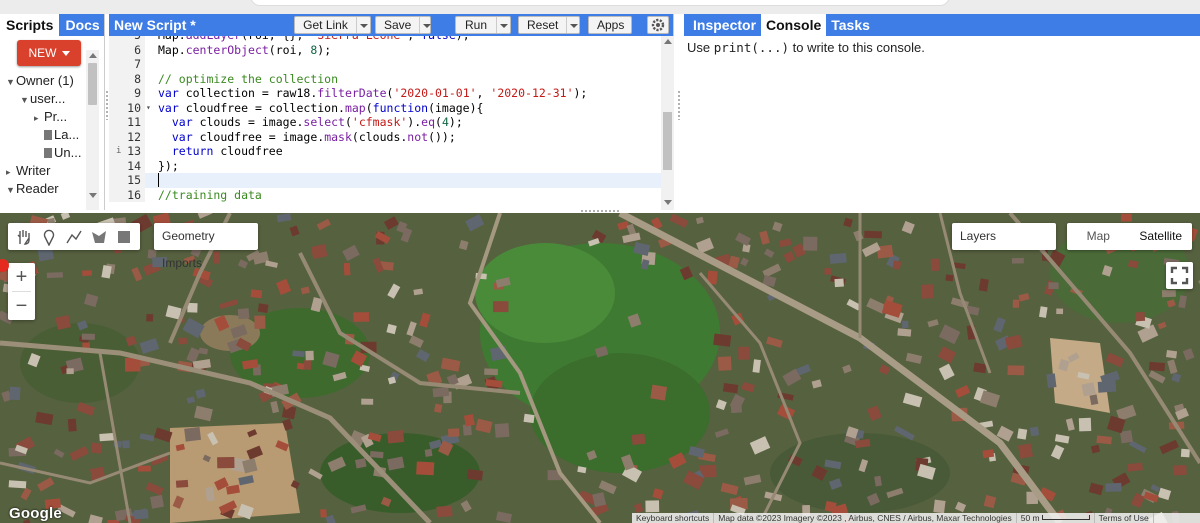 The width and height of the screenshot is (1200, 523). What do you see at coordinates (43, 171) in the screenshot?
I see `tree-item: ▸ Writer` at bounding box center [43, 171].